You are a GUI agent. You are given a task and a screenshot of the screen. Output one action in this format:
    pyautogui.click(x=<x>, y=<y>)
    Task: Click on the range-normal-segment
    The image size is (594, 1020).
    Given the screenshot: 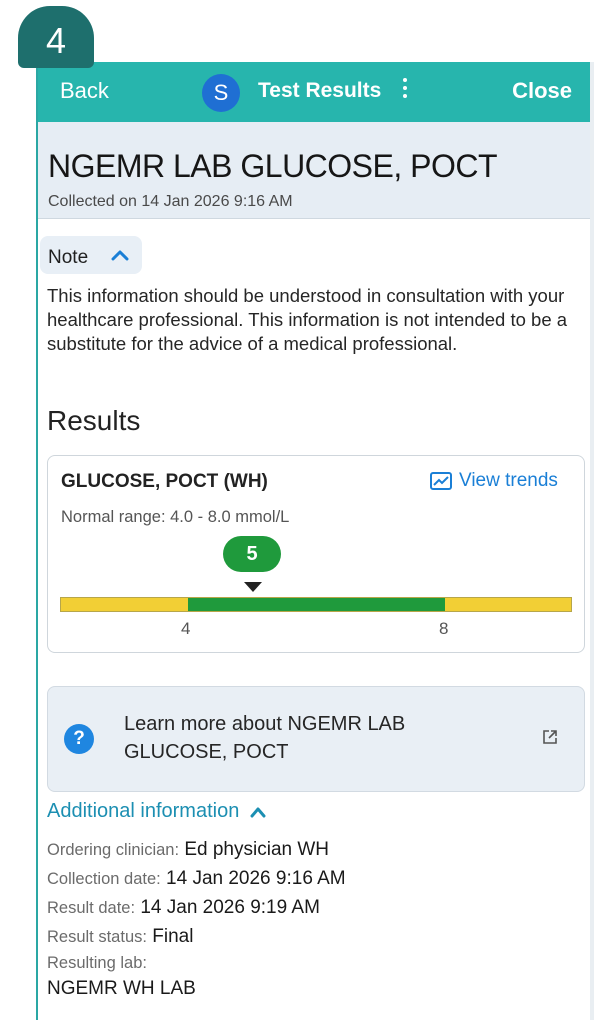 What is the action you would take?
    pyautogui.click(x=316, y=604)
    